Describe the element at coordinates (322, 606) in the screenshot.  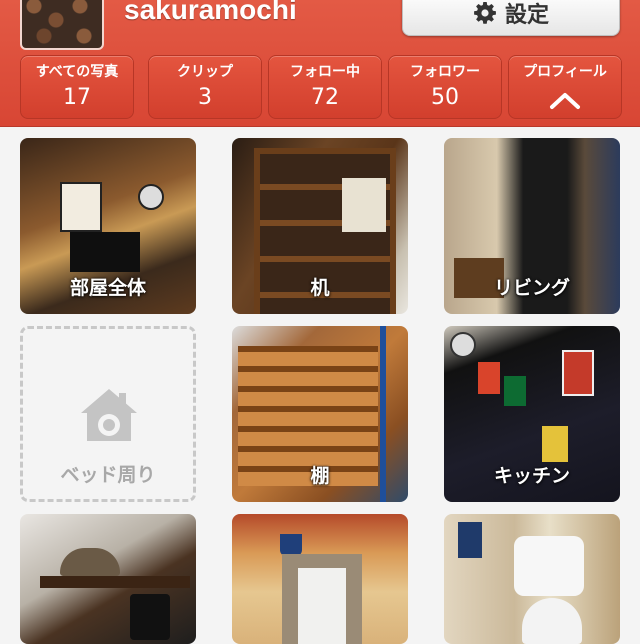
I see `switch-plate-image` at that location.